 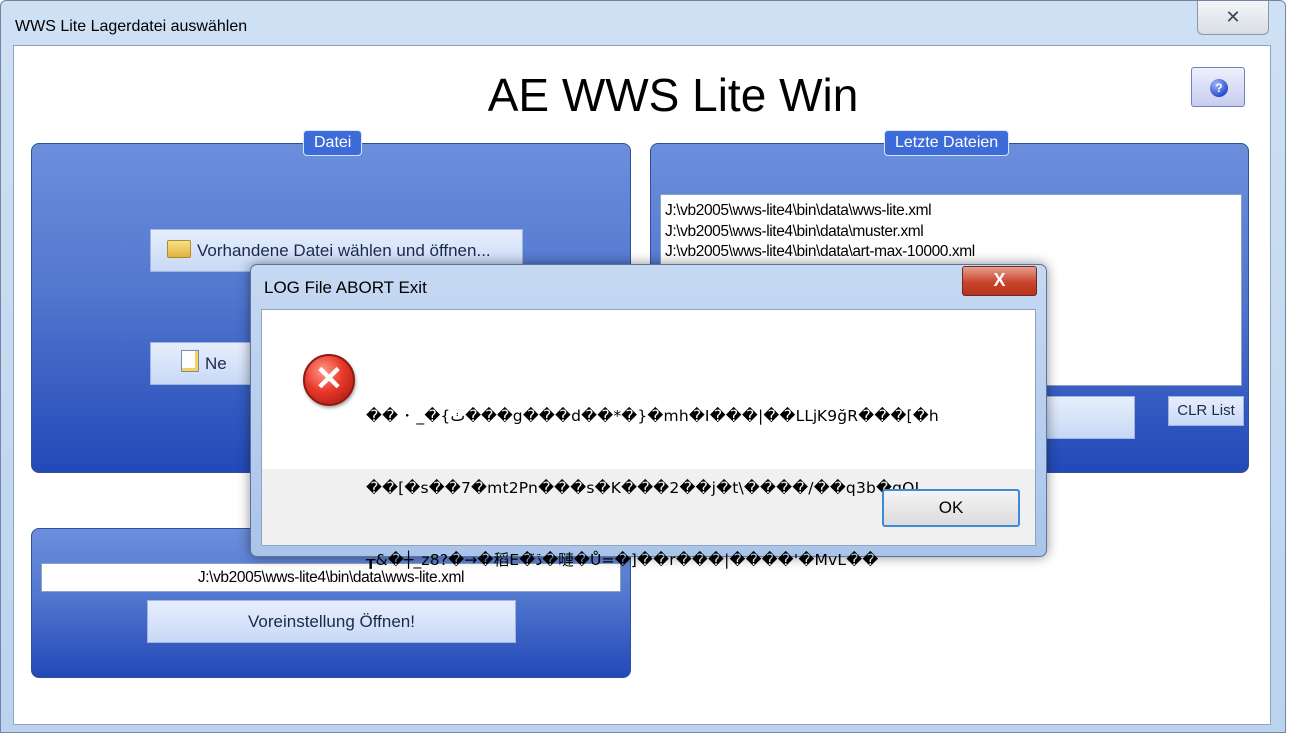 I want to click on recent-files-label: Letzte Dateien, so click(x=947, y=143).